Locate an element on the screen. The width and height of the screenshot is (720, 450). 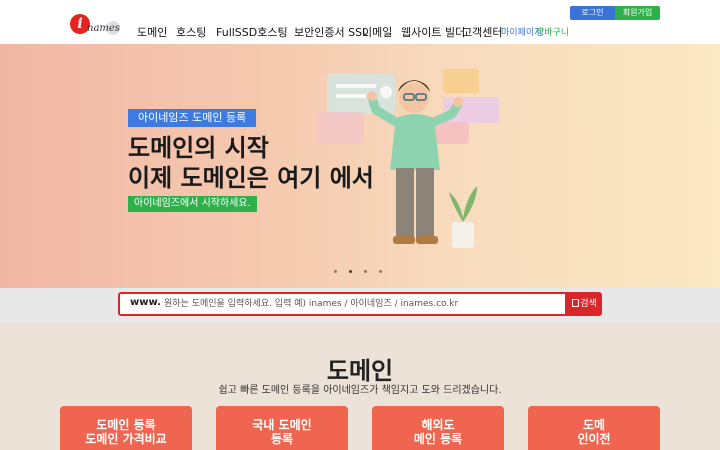
card-domain-register: 도메인 등록 도메인 가격비교 is located at coordinates (126, 428).